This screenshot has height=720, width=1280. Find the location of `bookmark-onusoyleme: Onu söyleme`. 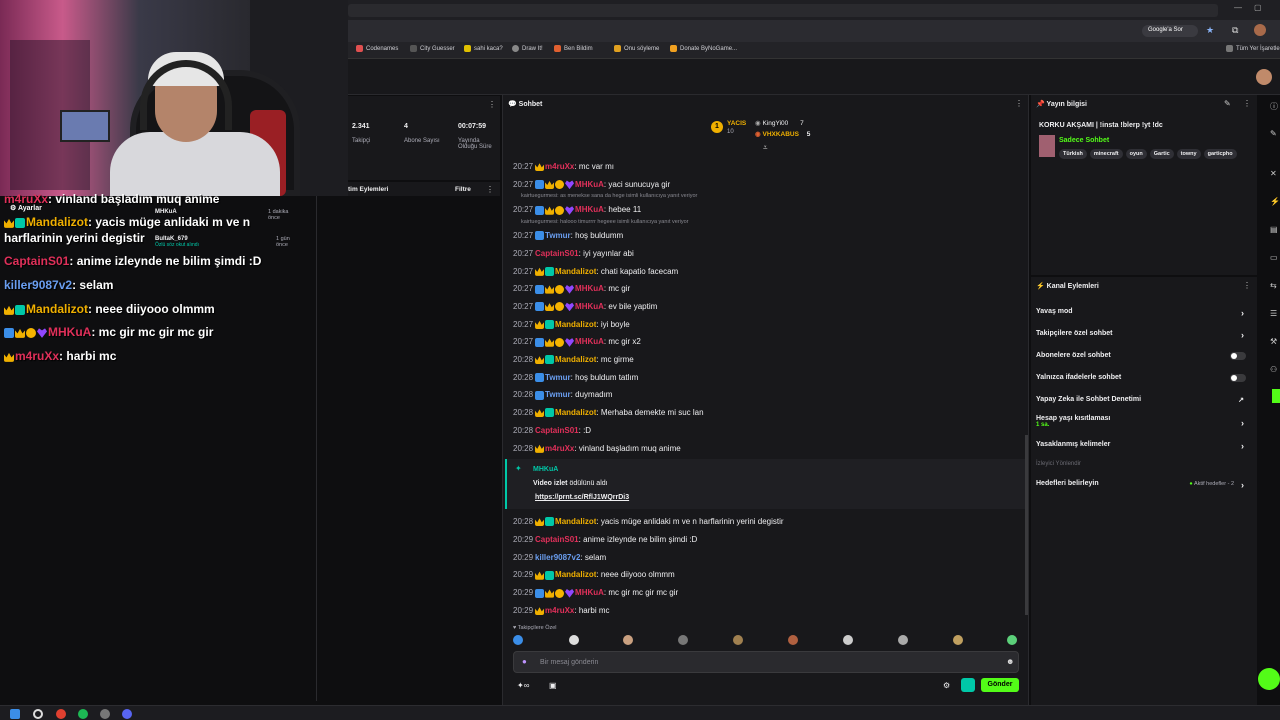

bookmark-onusoyleme: Onu söyleme is located at coordinates (636, 48).